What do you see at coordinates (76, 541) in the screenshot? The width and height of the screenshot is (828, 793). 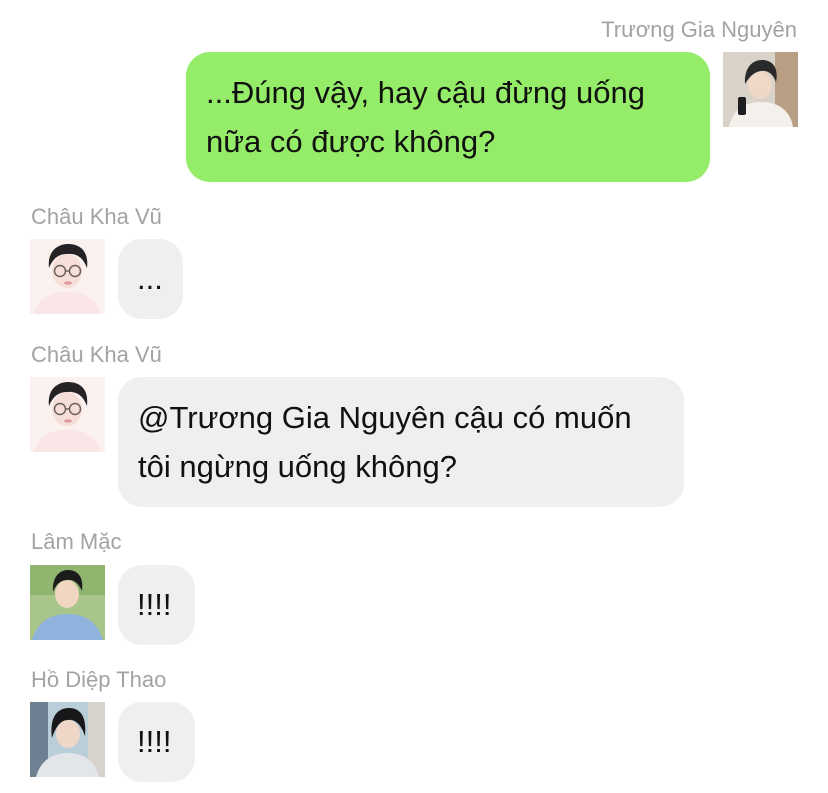 I see `sender-name: Lâm Mặc` at bounding box center [76, 541].